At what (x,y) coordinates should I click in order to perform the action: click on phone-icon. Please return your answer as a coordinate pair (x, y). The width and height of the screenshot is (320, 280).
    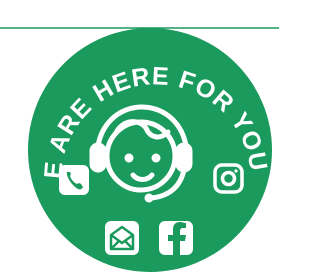
    Looking at the image, I should click on (74, 180).